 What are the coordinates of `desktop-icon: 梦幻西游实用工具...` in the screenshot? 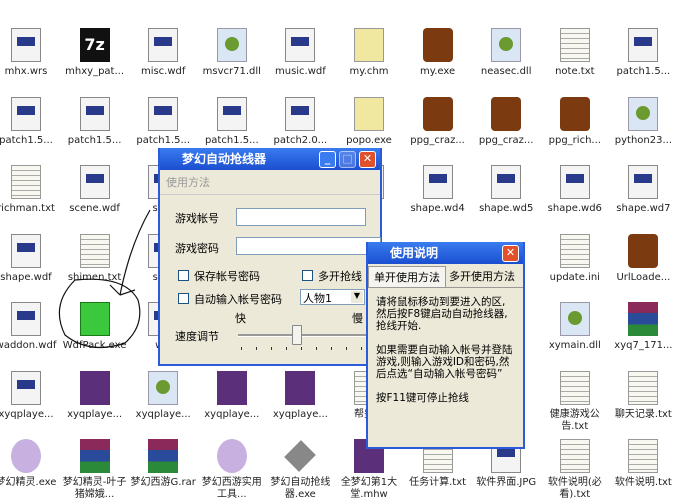 It's located at (232, 470).